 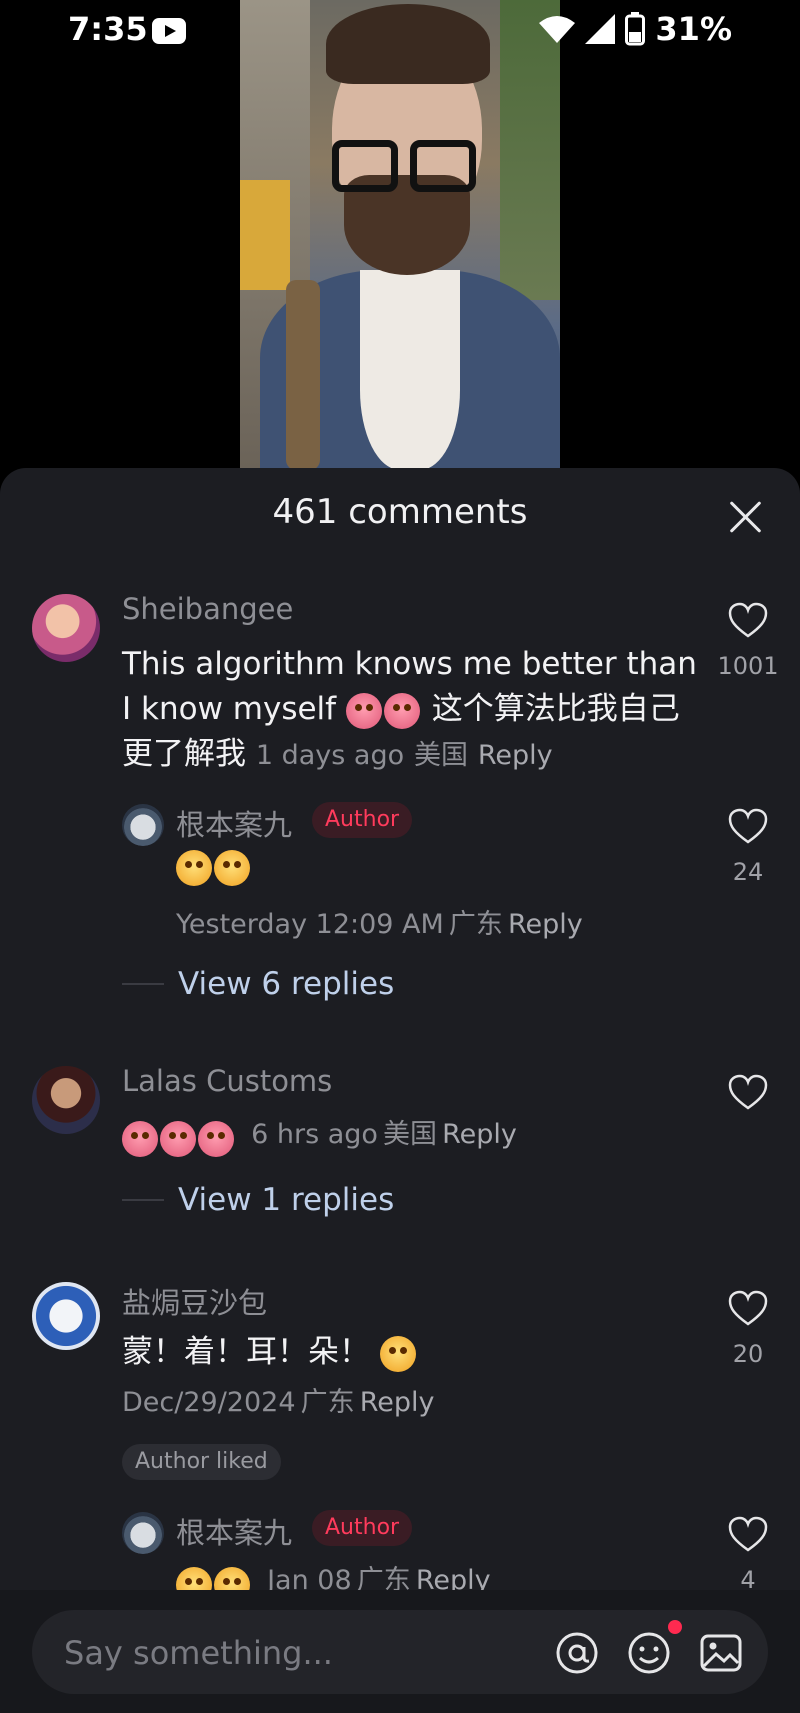 I want to click on emoji-icon, so click(x=649, y=1653).